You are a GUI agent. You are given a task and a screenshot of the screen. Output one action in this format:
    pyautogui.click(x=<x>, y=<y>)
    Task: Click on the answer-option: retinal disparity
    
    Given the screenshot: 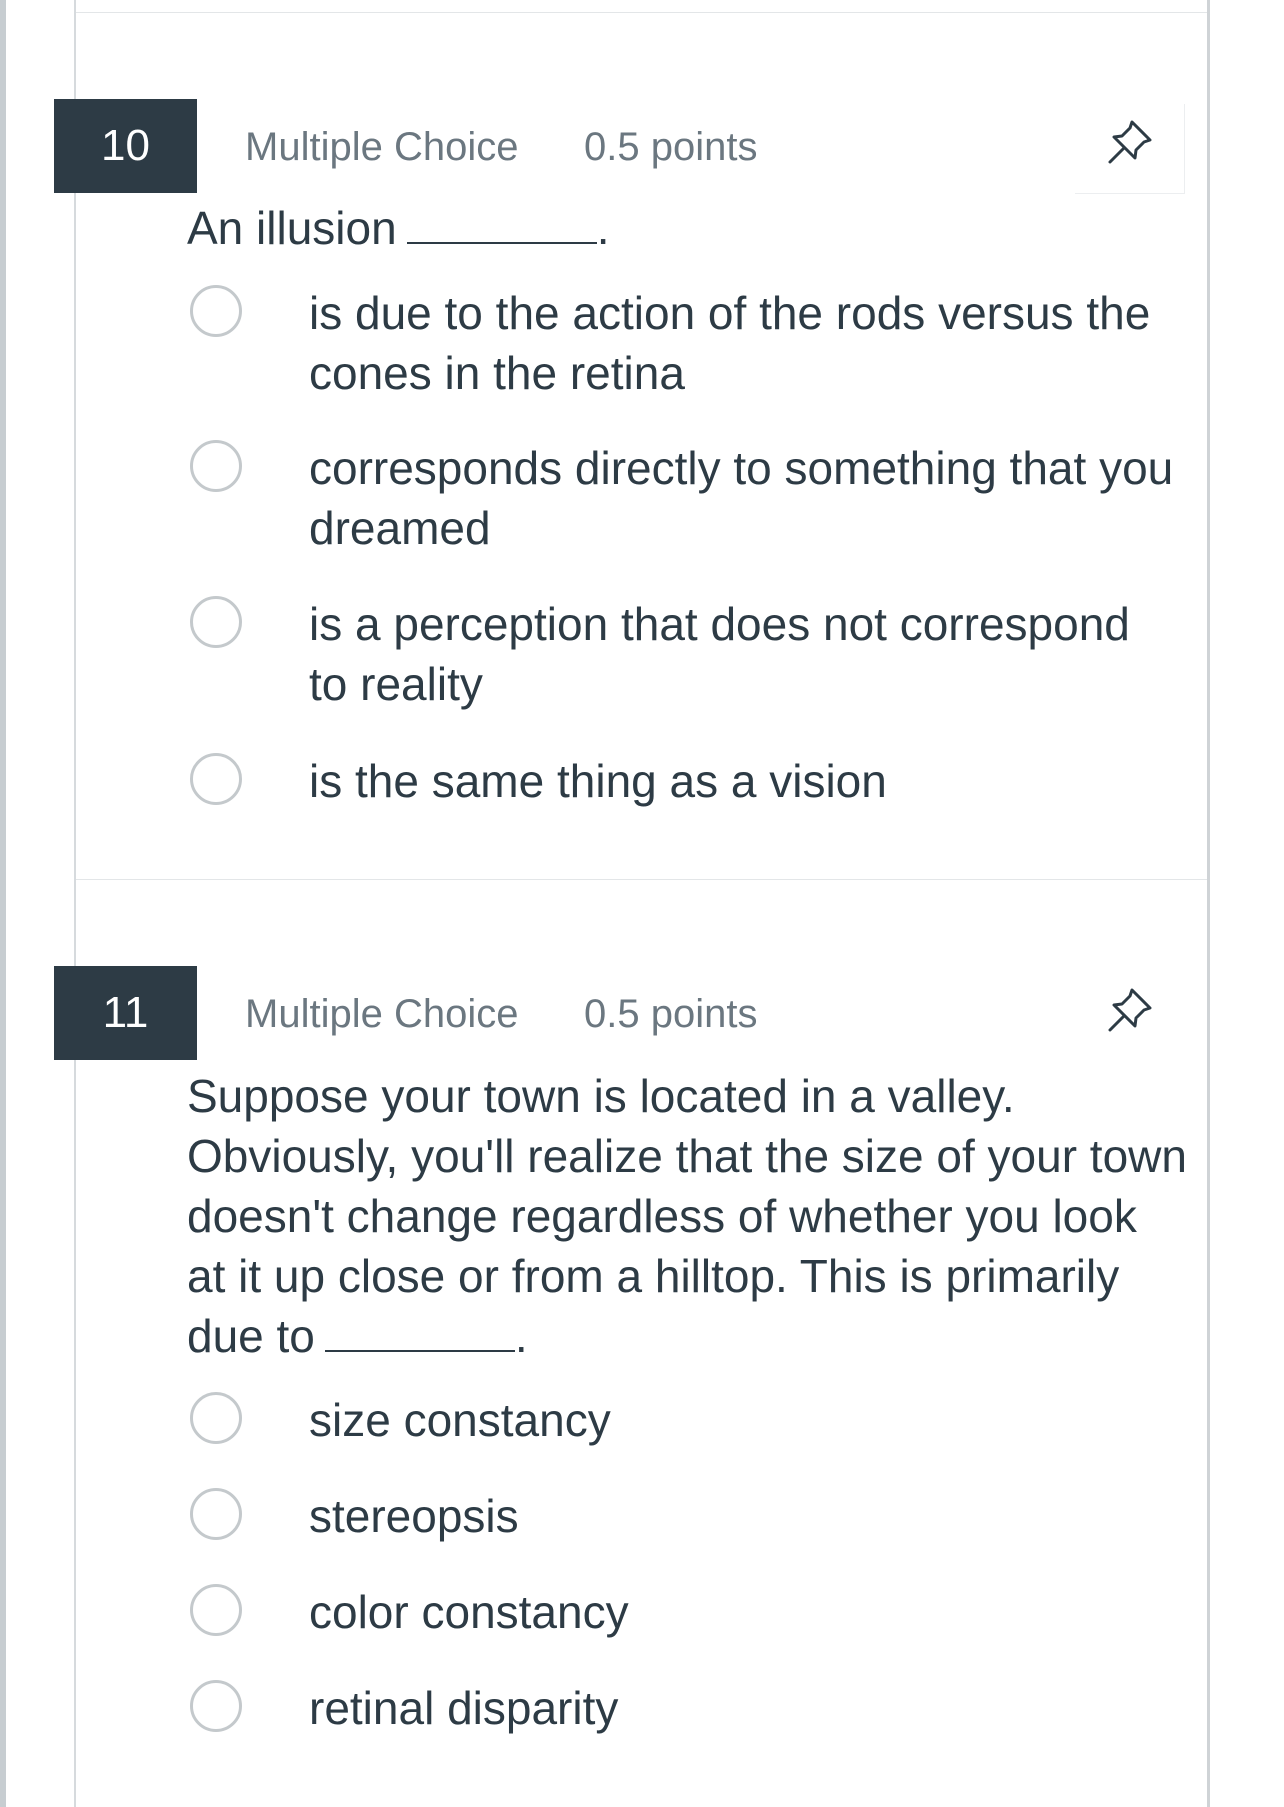 What is the action you would take?
    pyautogui.click(x=687, y=1710)
    